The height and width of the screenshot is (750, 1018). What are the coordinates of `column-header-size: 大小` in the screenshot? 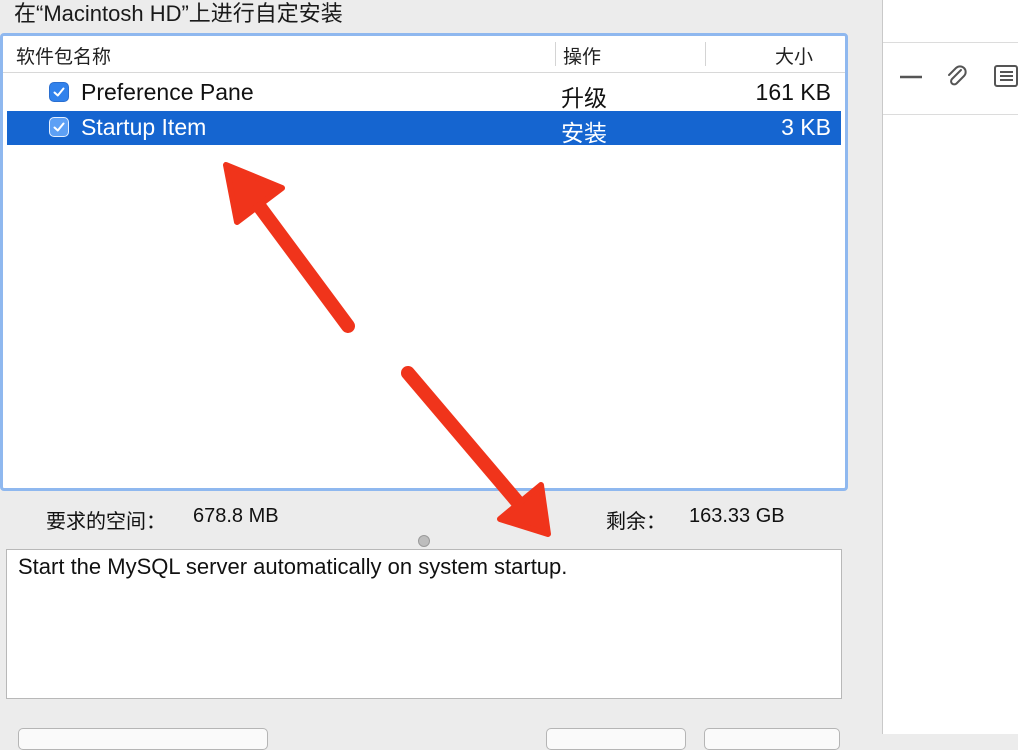 It's located at (794, 55).